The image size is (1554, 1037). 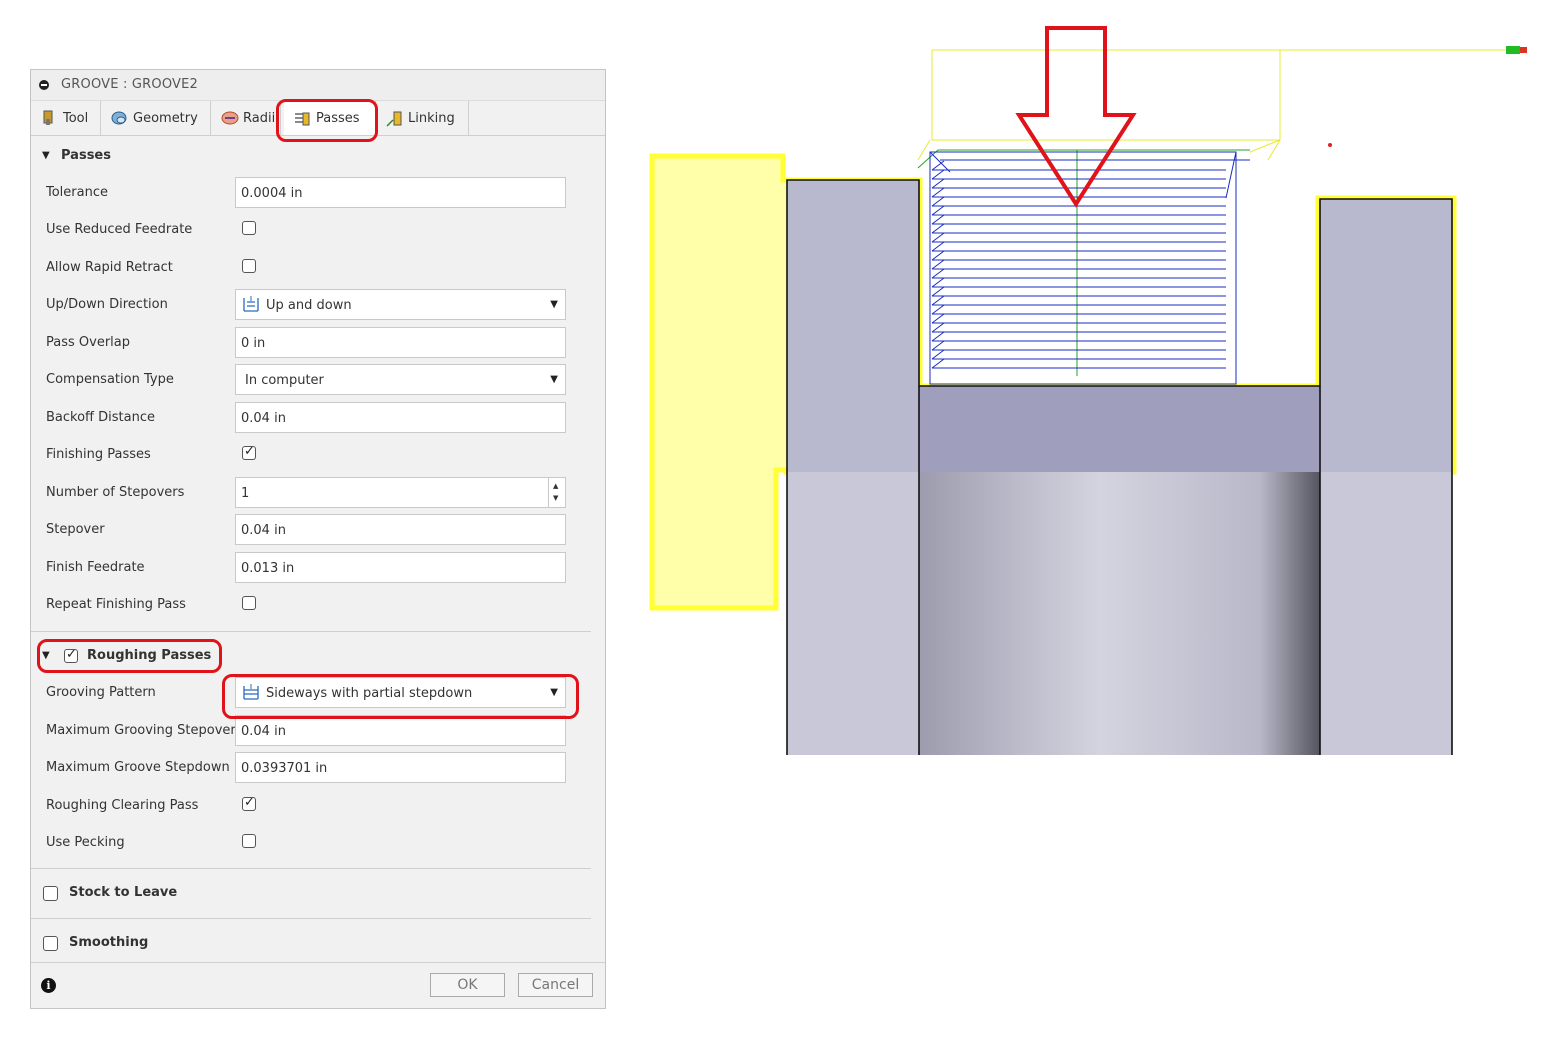 I want to click on repeat-finishing-pass-checkbox, so click(x=249, y=603).